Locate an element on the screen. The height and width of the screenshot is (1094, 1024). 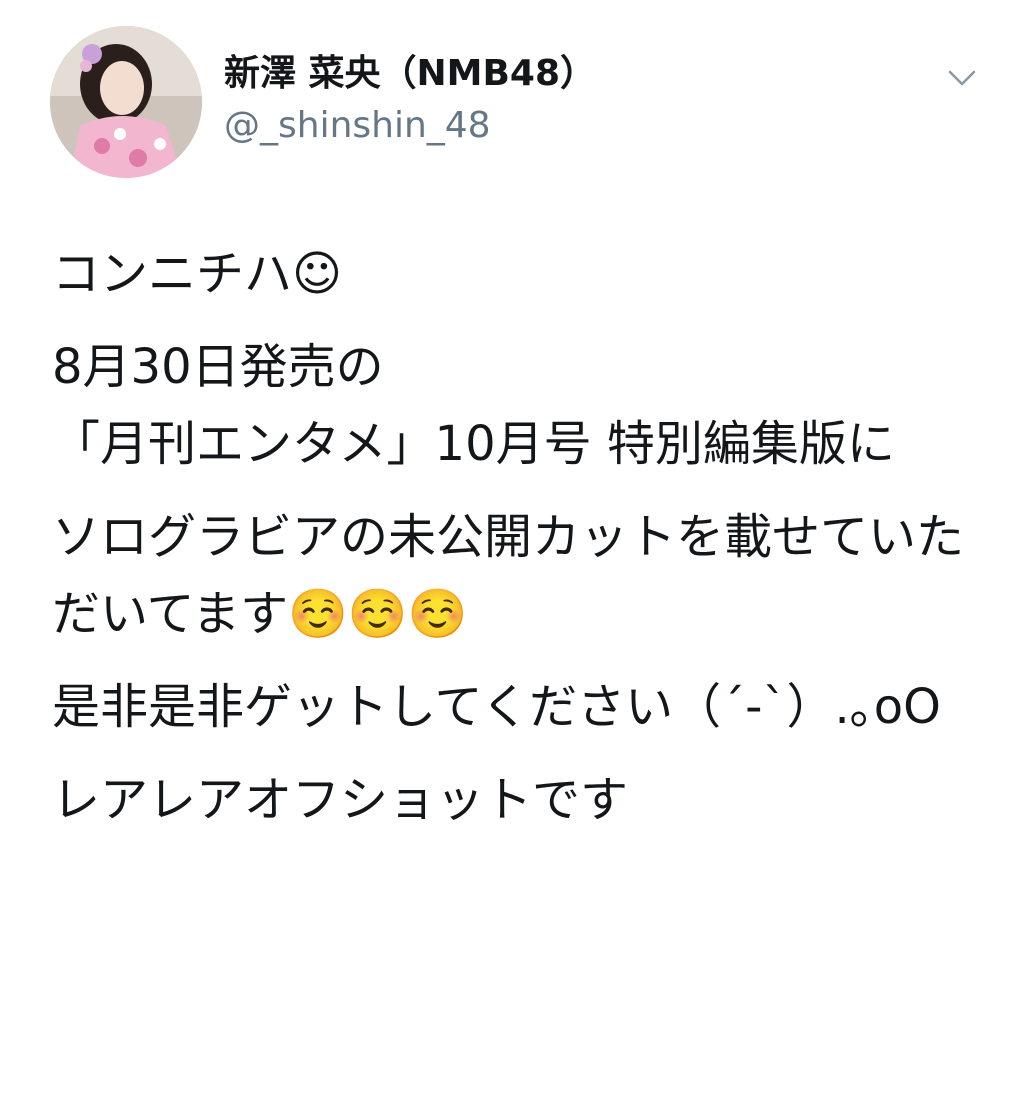
profile-photo-icon is located at coordinates (126, 102).